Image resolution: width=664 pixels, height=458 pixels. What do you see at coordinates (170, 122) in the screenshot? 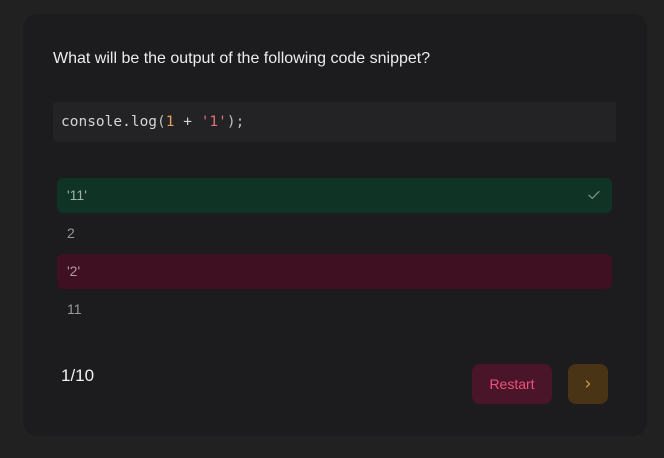
I see `code-number: 1` at bounding box center [170, 122].